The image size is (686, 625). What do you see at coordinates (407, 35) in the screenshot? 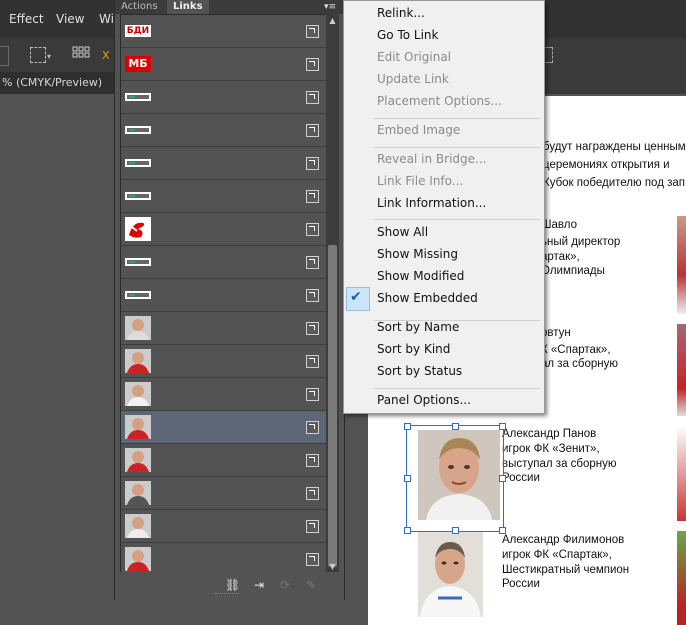
I see `menu-item-go-to-link: Go To Link` at bounding box center [407, 35].